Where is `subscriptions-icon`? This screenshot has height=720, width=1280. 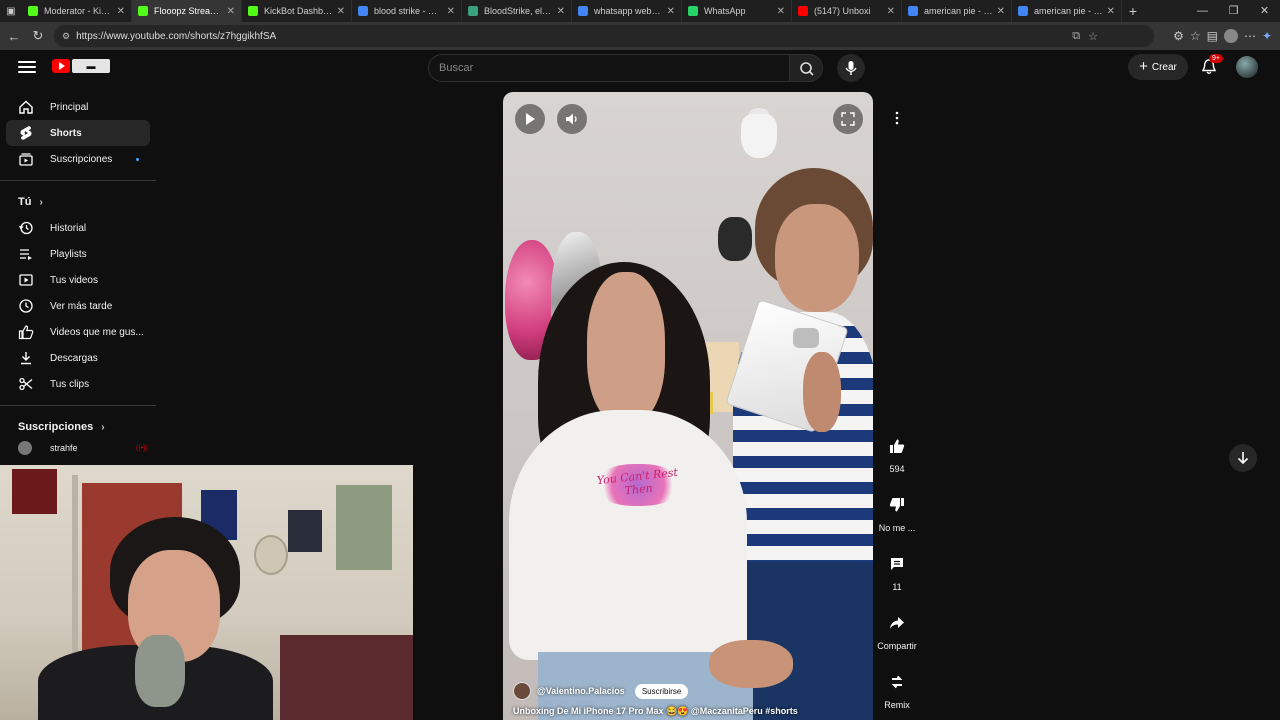 subscriptions-icon is located at coordinates (26, 159).